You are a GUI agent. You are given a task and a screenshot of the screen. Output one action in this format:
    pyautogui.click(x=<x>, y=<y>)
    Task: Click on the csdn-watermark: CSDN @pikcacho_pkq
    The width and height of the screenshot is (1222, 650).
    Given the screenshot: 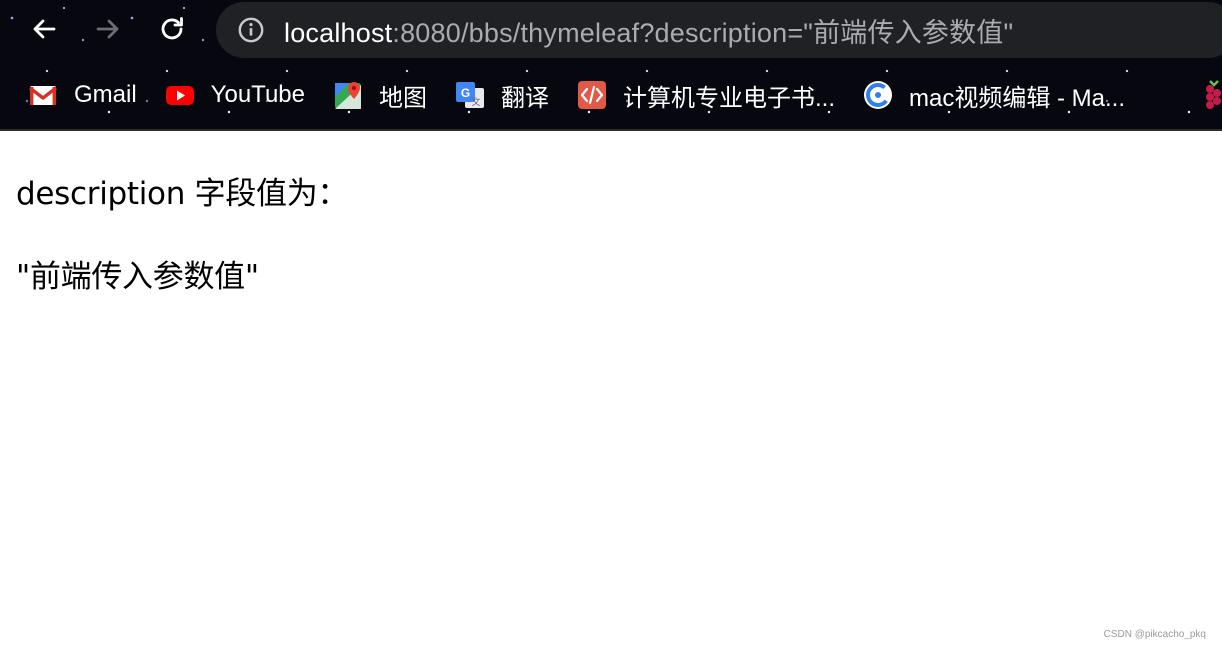 What is the action you would take?
    pyautogui.click(x=1154, y=634)
    